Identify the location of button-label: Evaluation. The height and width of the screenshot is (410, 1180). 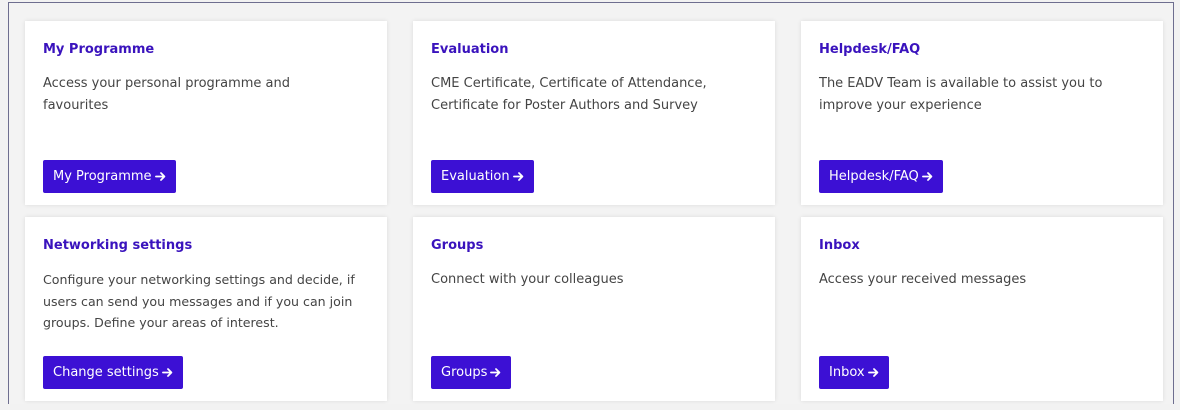
(475, 176).